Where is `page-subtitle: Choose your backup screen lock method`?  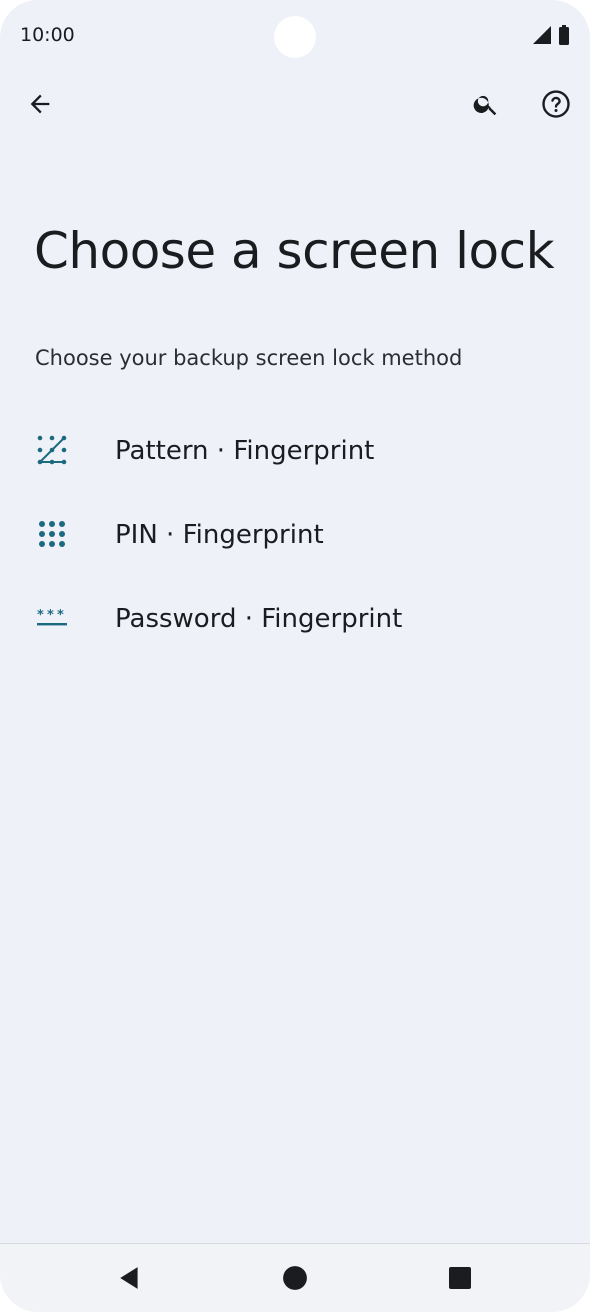 page-subtitle: Choose your backup screen lock method is located at coordinates (249, 358).